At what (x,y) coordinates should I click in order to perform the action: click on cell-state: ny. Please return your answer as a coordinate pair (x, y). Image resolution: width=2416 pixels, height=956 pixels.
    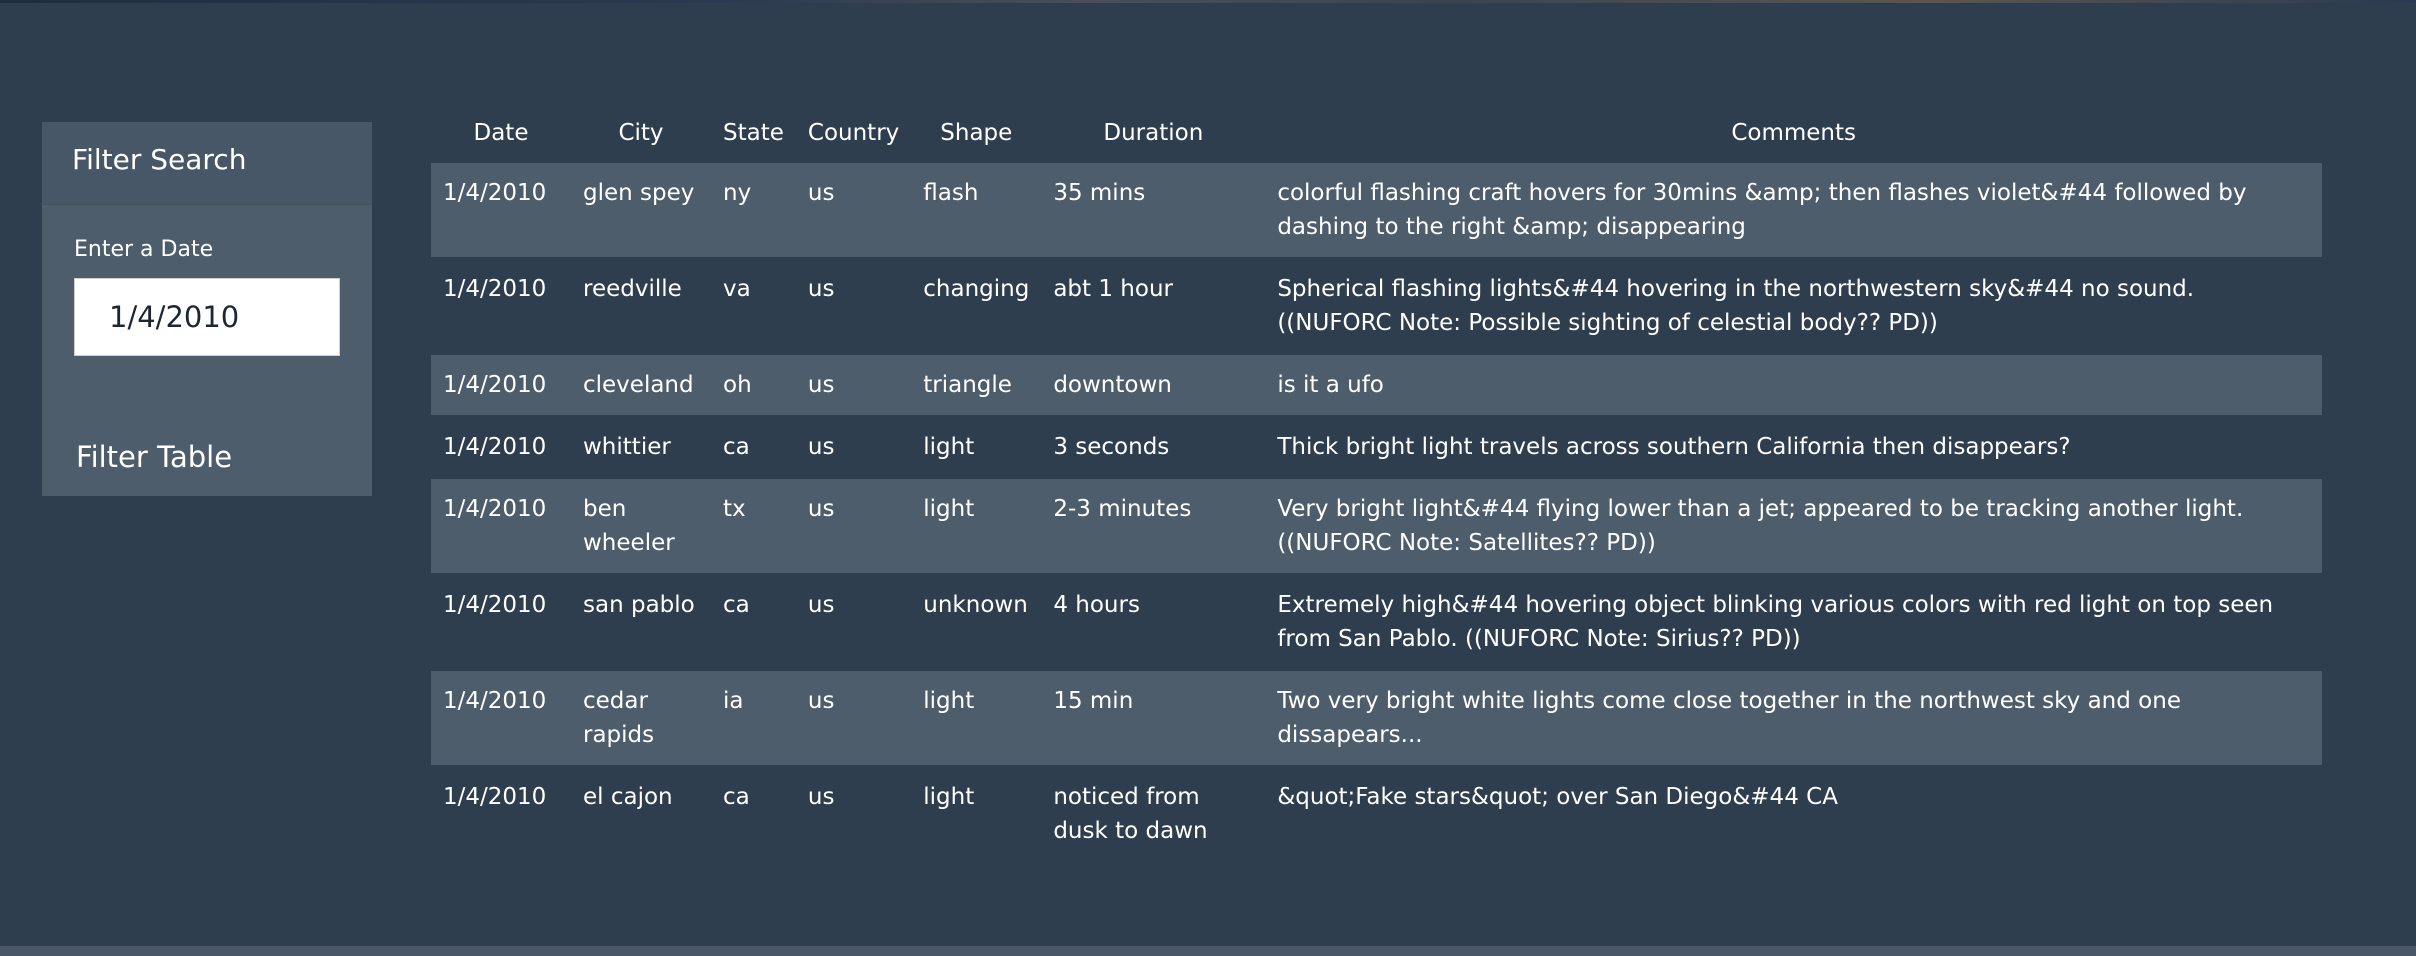
    Looking at the image, I should click on (753, 209).